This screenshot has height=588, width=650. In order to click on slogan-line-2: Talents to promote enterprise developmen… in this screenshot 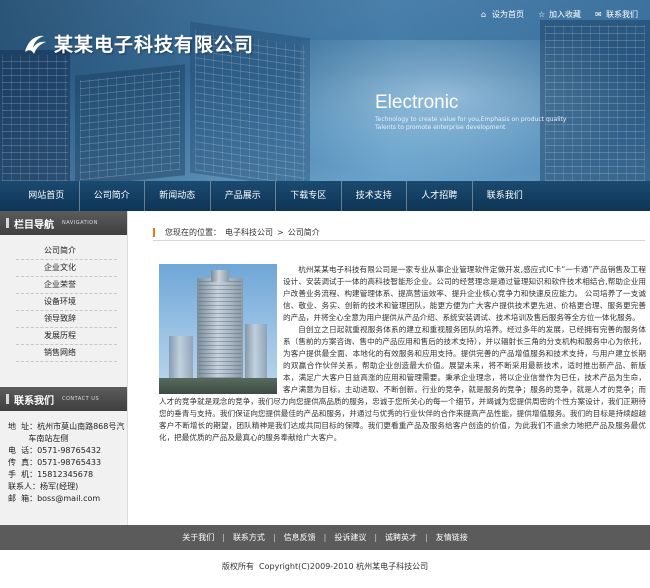, I will do `click(440, 127)`.